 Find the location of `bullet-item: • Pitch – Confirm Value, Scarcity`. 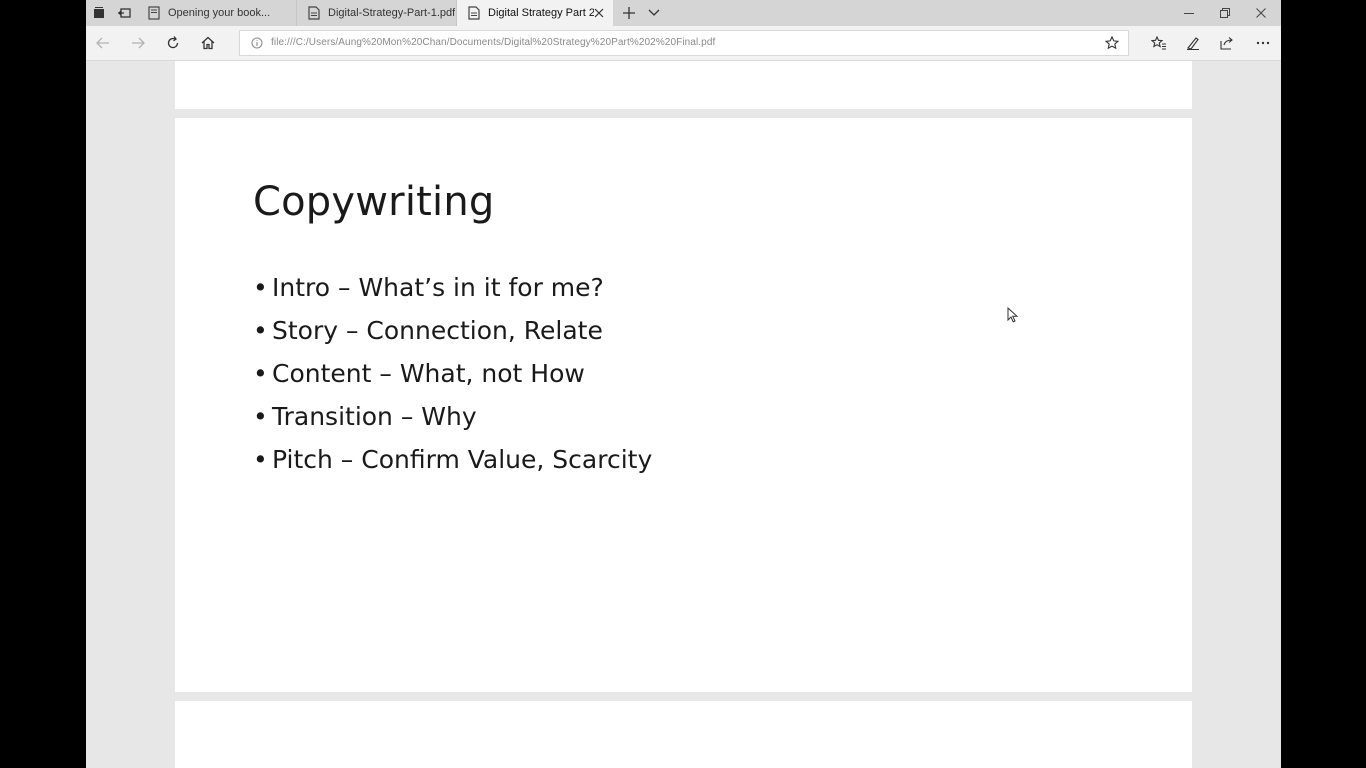

bullet-item: • Pitch – Confirm Value, Scarcity is located at coordinates (452, 464).